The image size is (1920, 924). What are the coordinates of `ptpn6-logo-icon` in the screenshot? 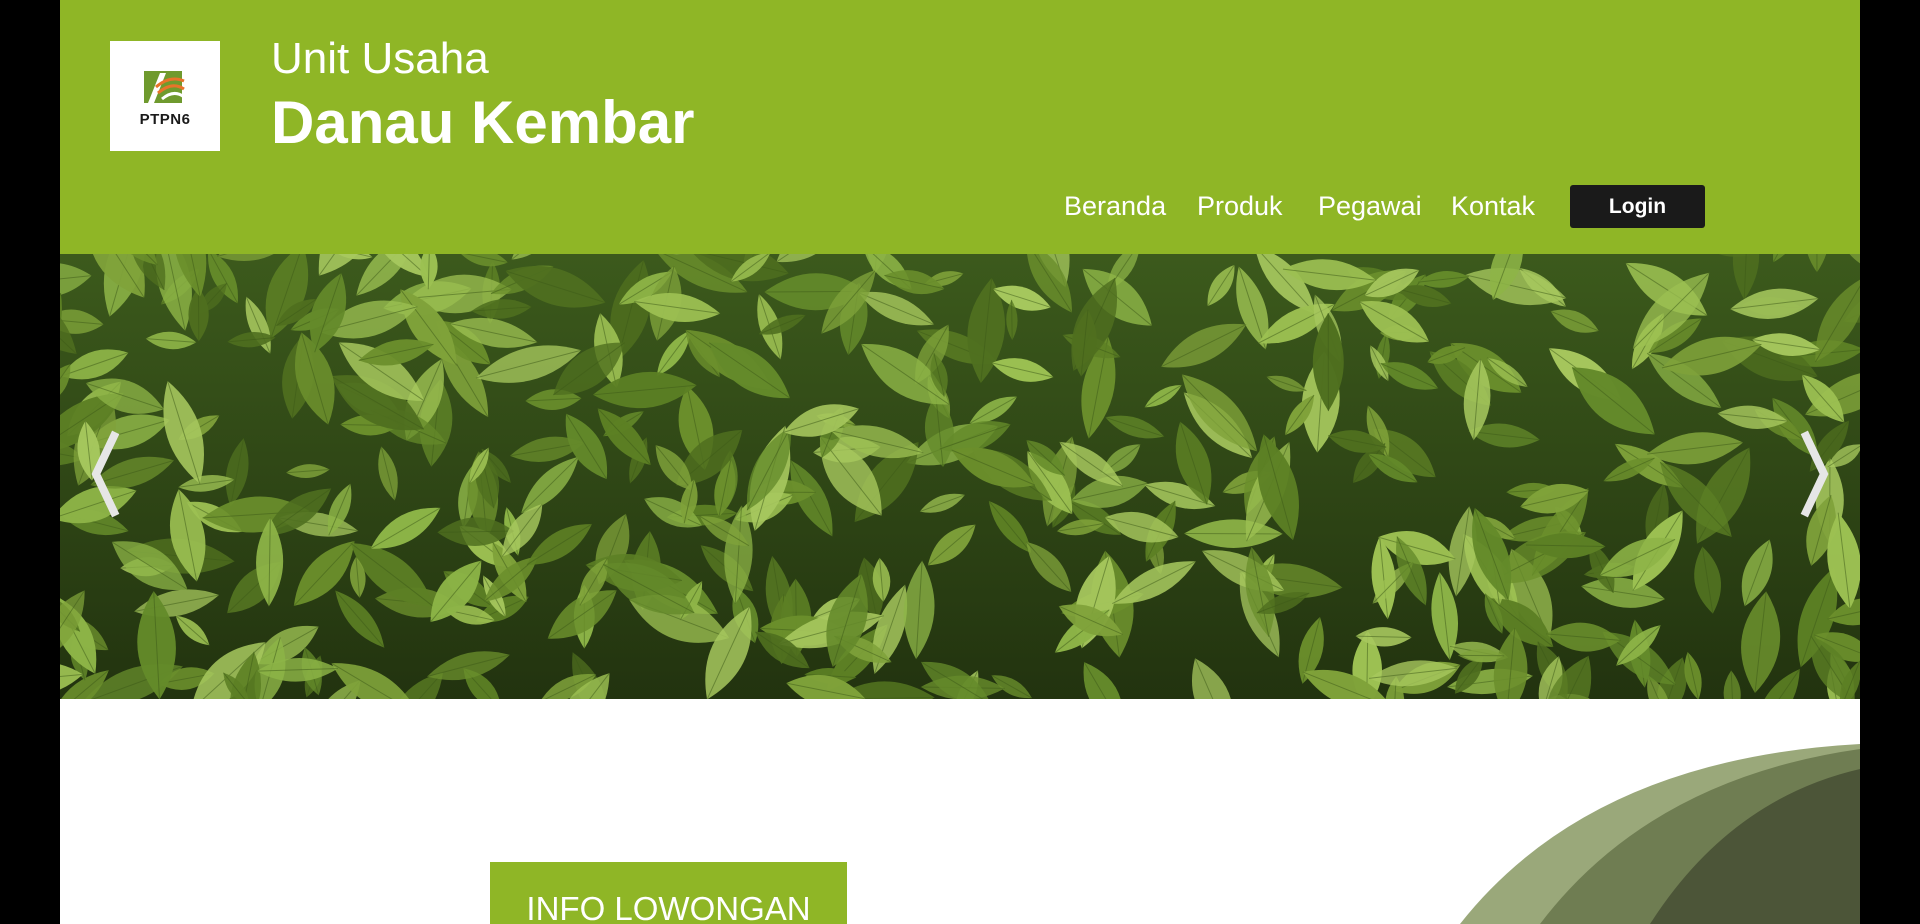 It's located at (164, 87).